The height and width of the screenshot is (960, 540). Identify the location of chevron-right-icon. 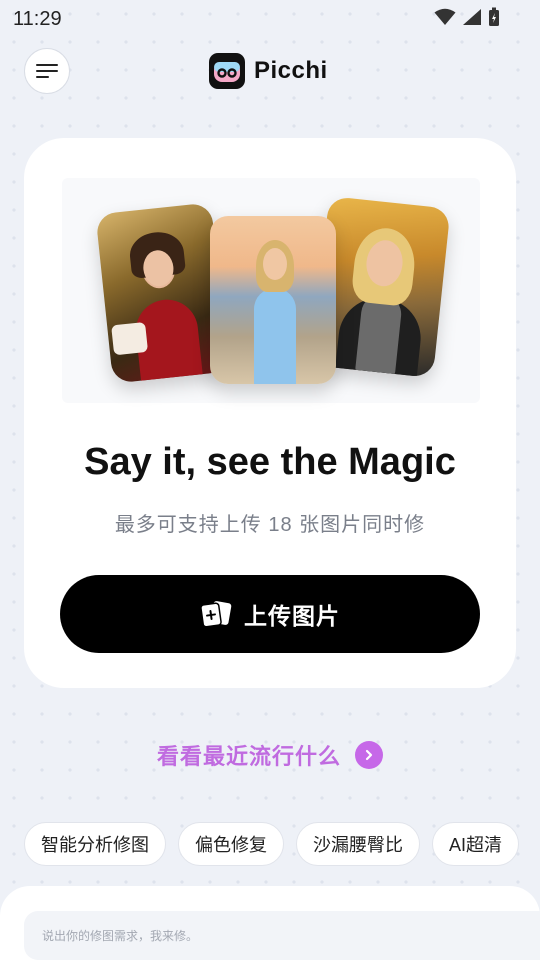
(369, 755).